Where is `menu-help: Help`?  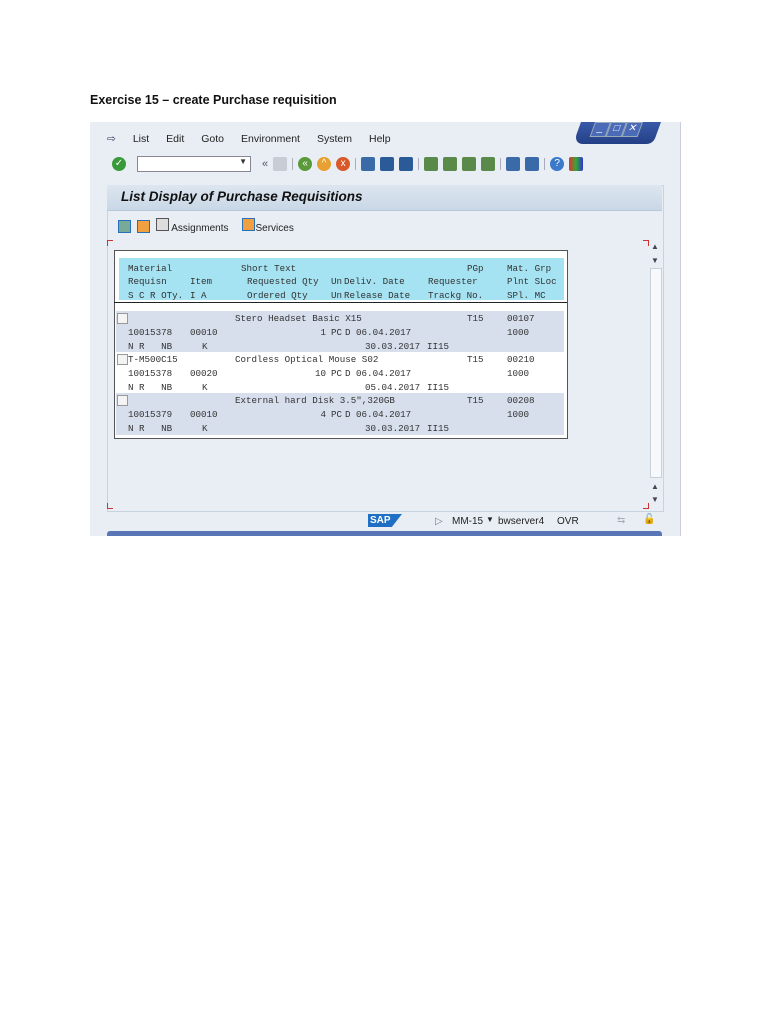 menu-help: Help is located at coordinates (380, 139).